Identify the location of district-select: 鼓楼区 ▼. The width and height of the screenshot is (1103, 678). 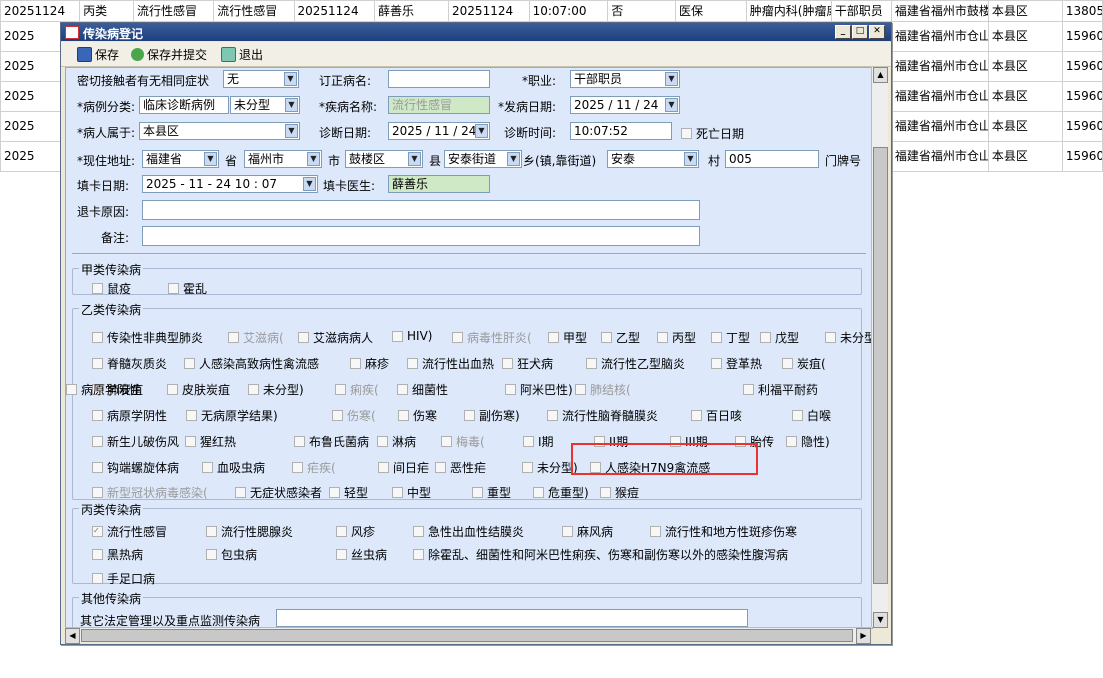
(384, 159).